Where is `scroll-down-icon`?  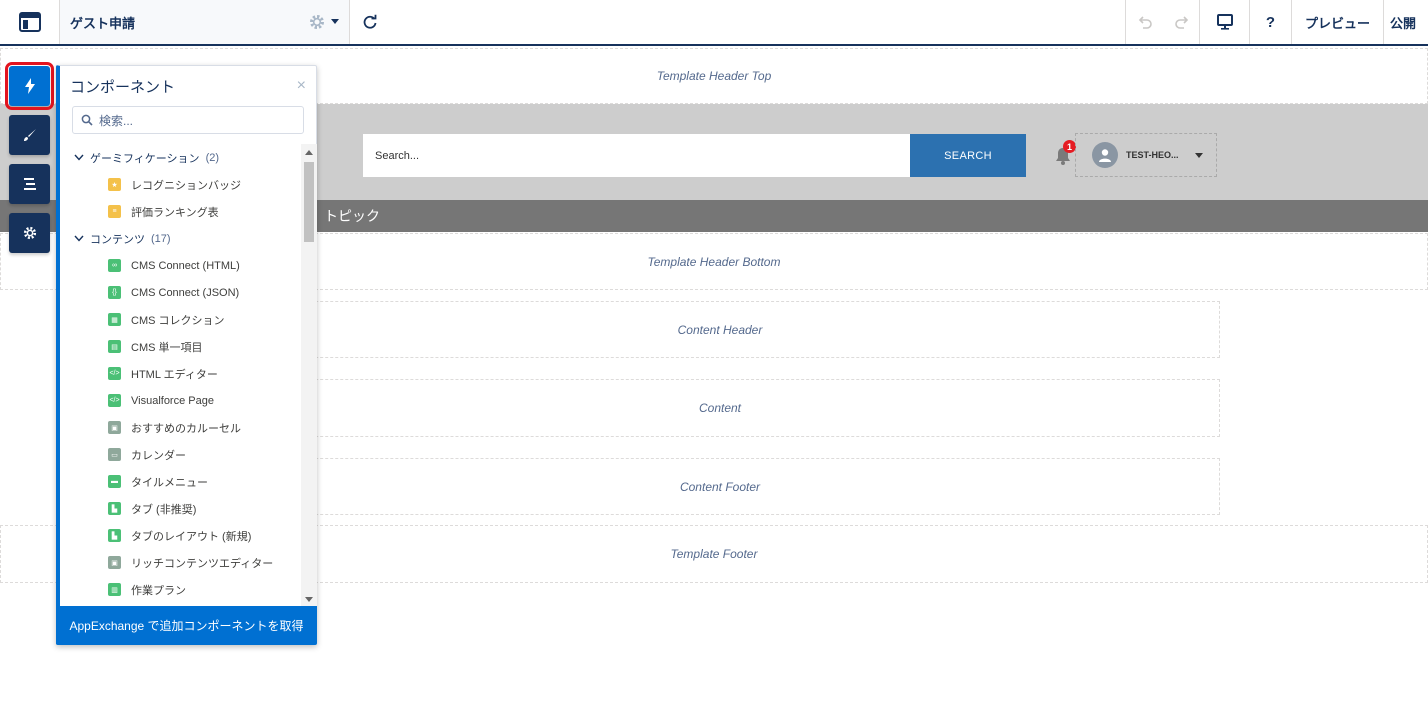
scroll-down-icon is located at coordinates (309, 599).